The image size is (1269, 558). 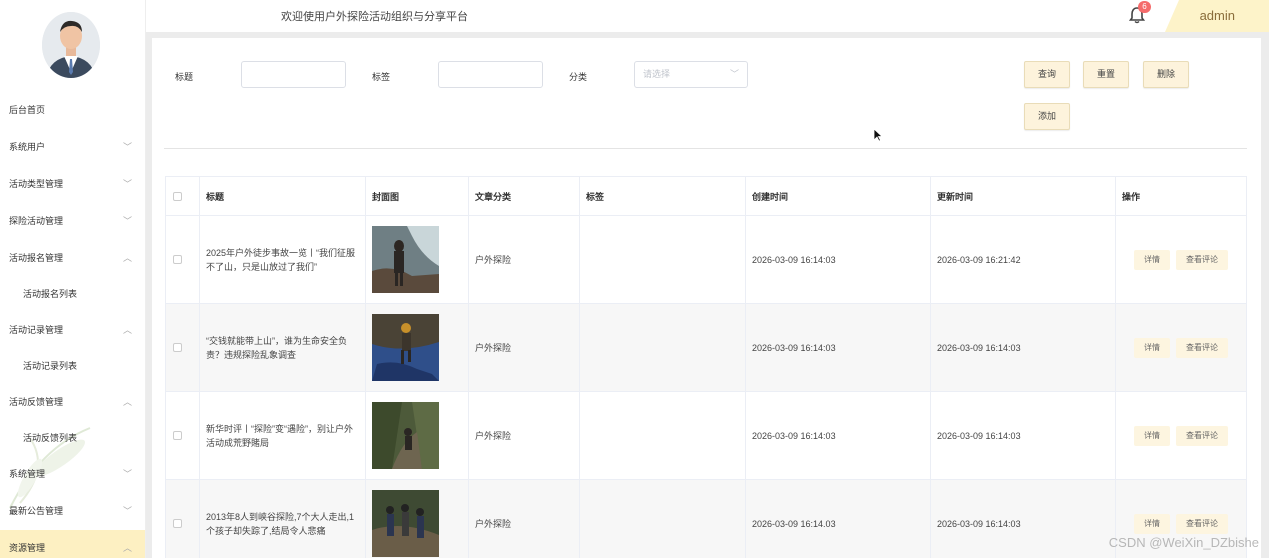 What do you see at coordinates (72, 330) in the screenshot?
I see `sidebar-item-records: 活动记录管理 ︿` at bounding box center [72, 330].